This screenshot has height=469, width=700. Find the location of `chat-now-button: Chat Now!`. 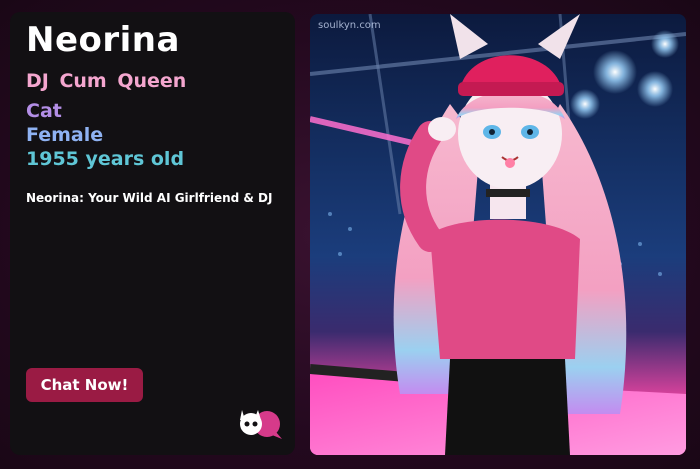

chat-now-button: Chat Now! is located at coordinates (84, 385).